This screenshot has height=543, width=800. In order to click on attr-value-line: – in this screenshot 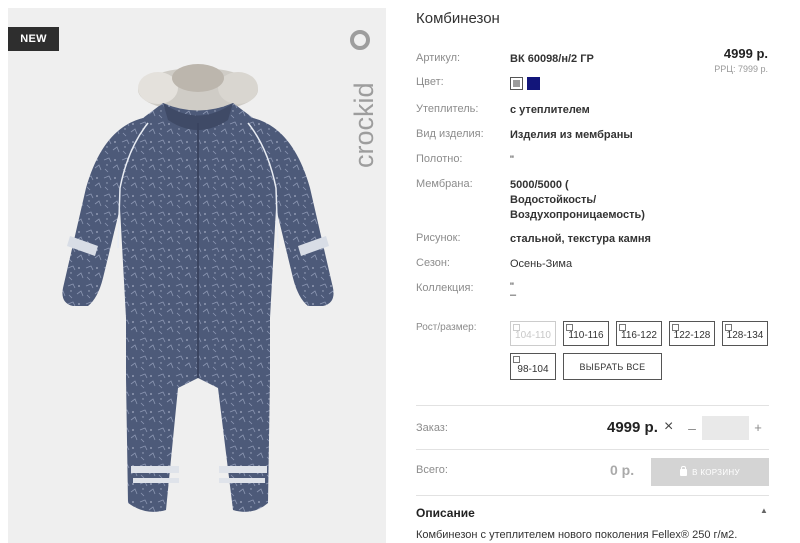, I will do `click(513, 295)`.